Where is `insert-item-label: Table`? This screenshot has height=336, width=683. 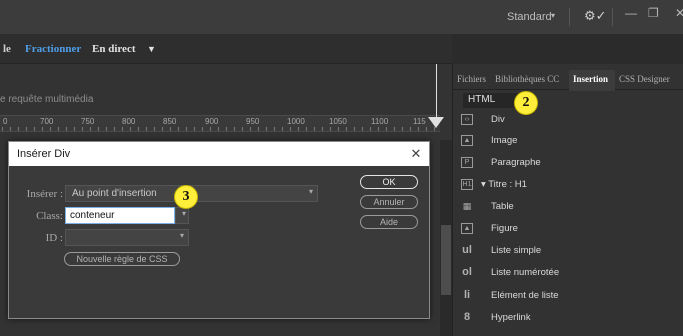 insert-item-label: Table is located at coordinates (502, 206).